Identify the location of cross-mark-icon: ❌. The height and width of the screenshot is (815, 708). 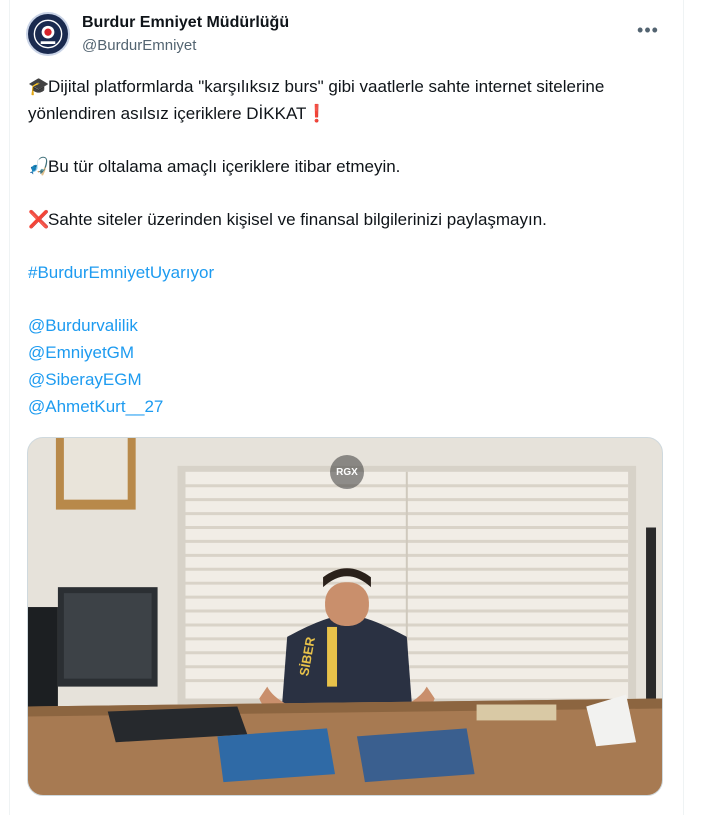
(39, 219).